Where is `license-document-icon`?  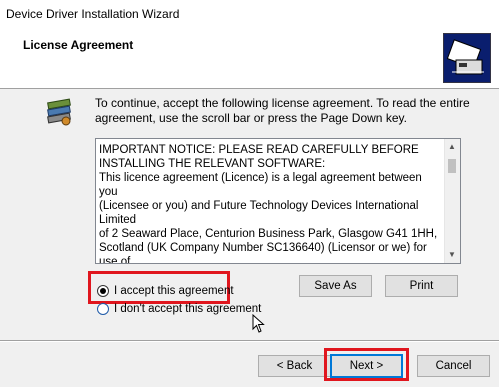
license-document-icon is located at coordinates (61, 112).